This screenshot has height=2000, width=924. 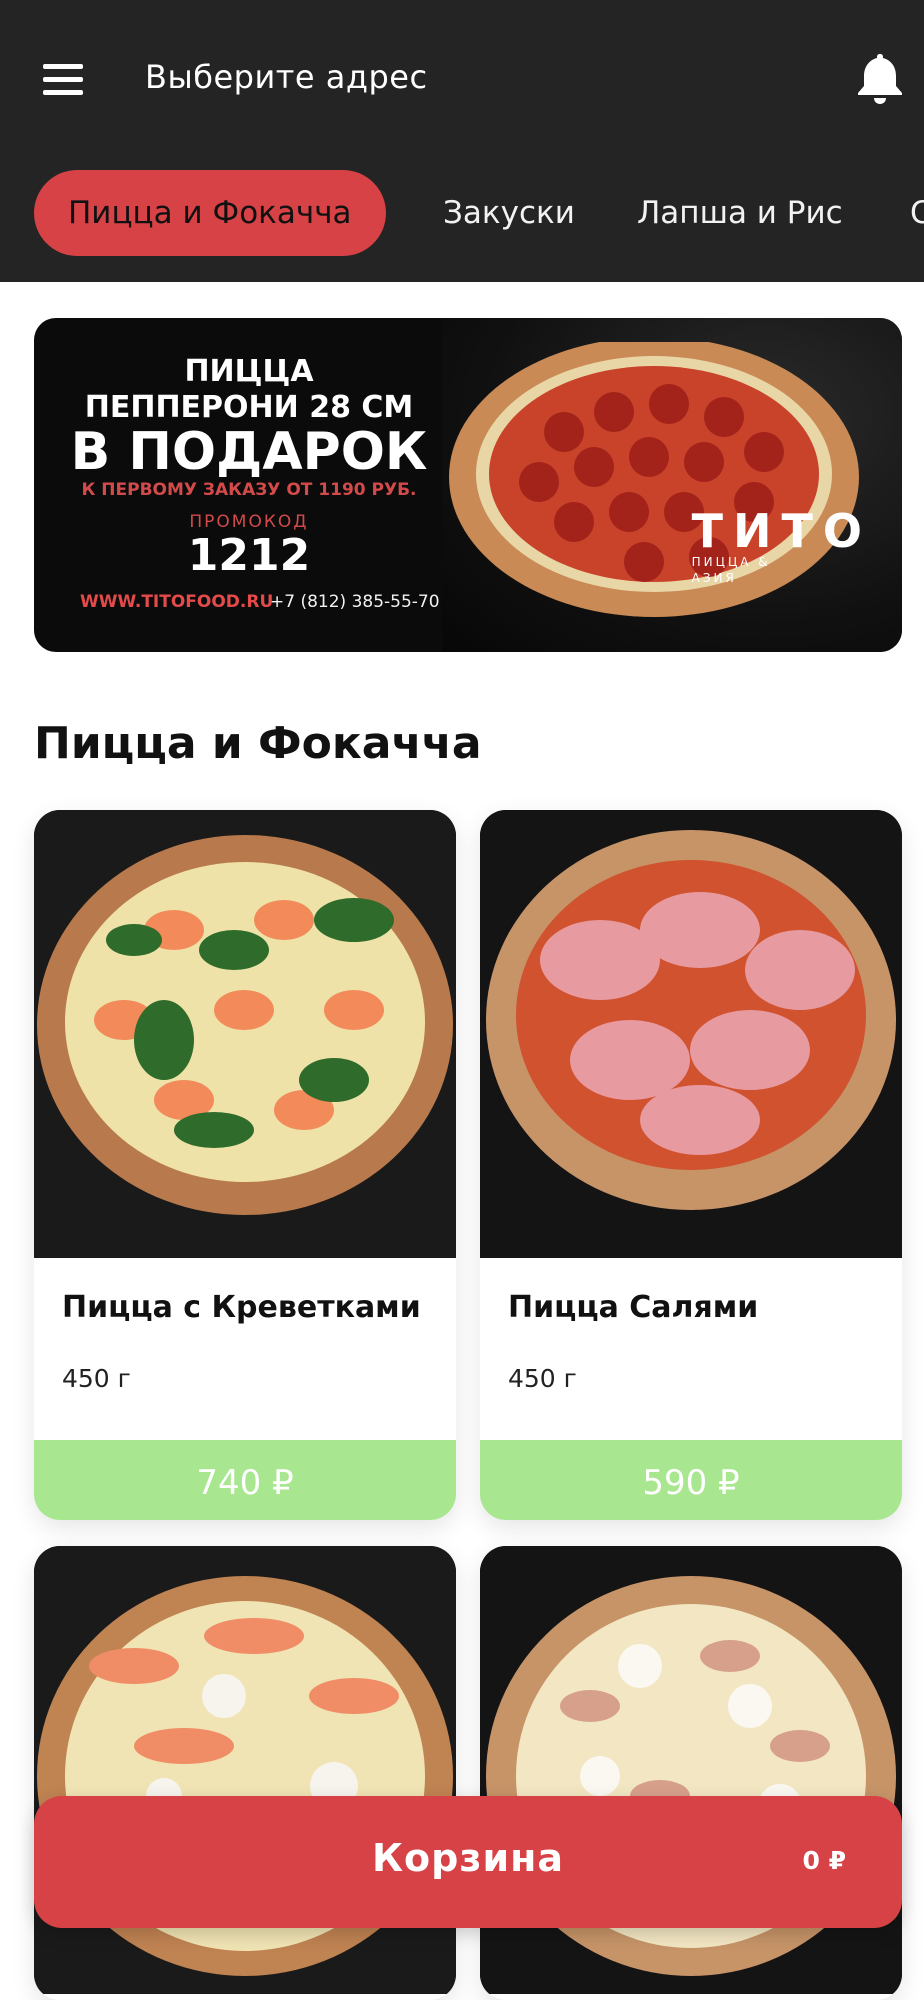 I want to click on brand-sub-2: АЗИЯ, so click(x=714, y=578).